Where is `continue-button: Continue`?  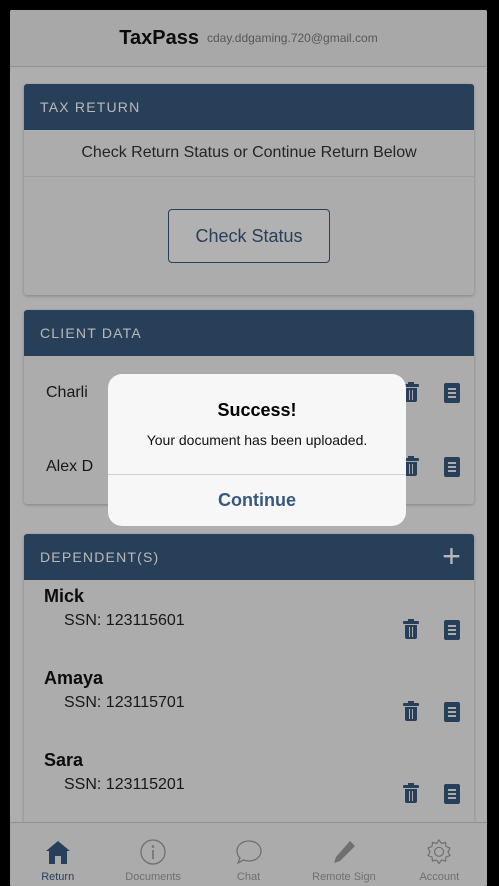 continue-button: Continue is located at coordinates (257, 500).